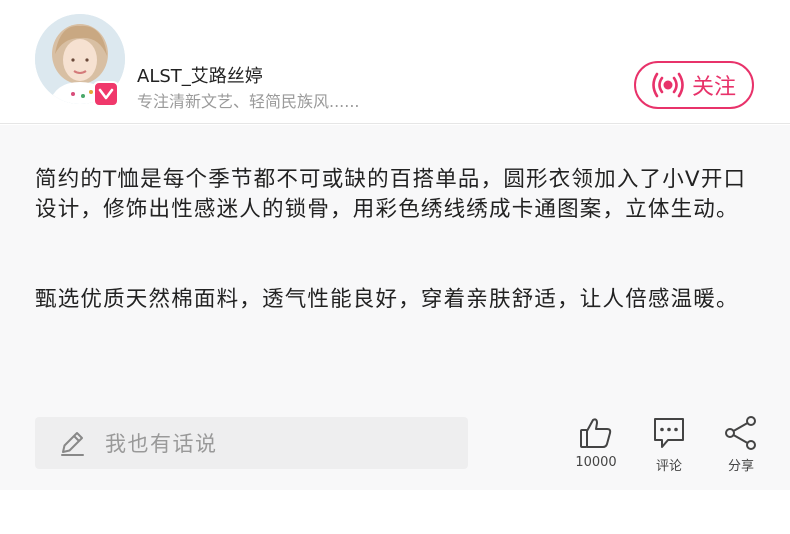 The height and width of the screenshot is (534, 790). What do you see at coordinates (669, 433) in the screenshot?
I see `comment-icon` at bounding box center [669, 433].